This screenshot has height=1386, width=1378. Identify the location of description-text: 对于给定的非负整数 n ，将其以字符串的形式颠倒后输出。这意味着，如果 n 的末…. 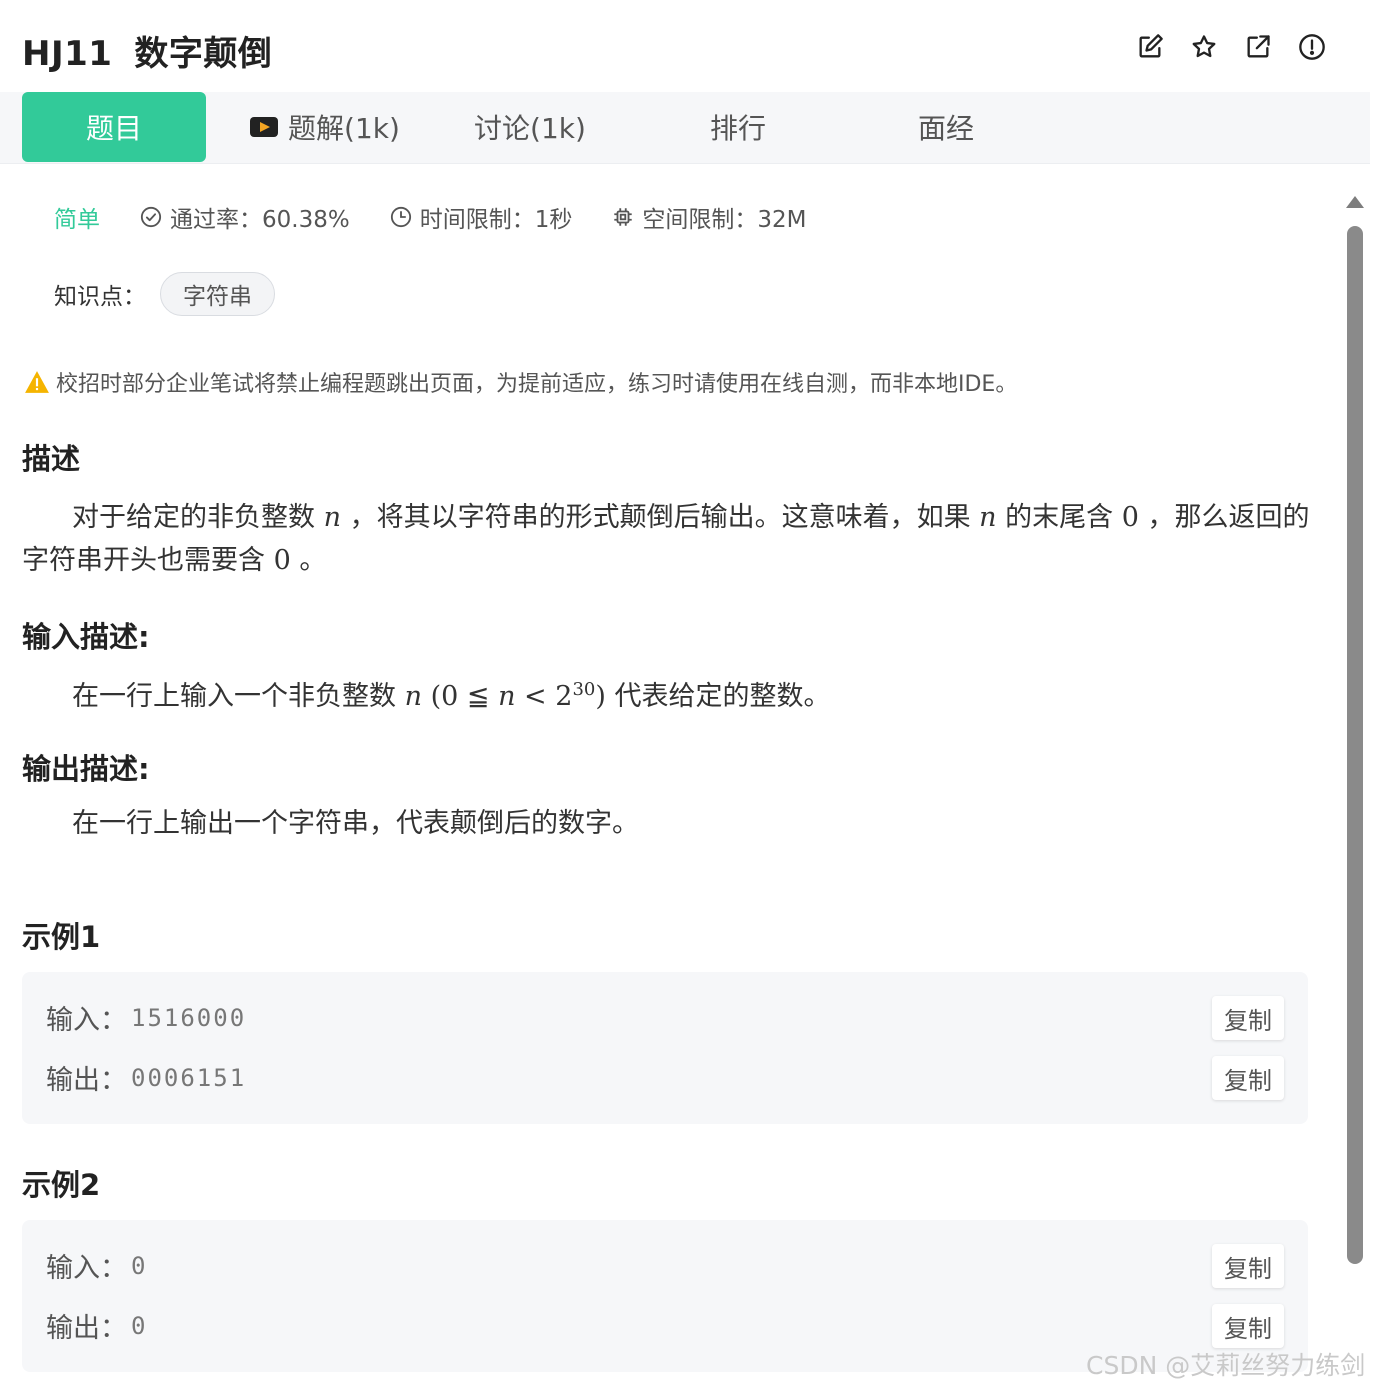
(666, 539).